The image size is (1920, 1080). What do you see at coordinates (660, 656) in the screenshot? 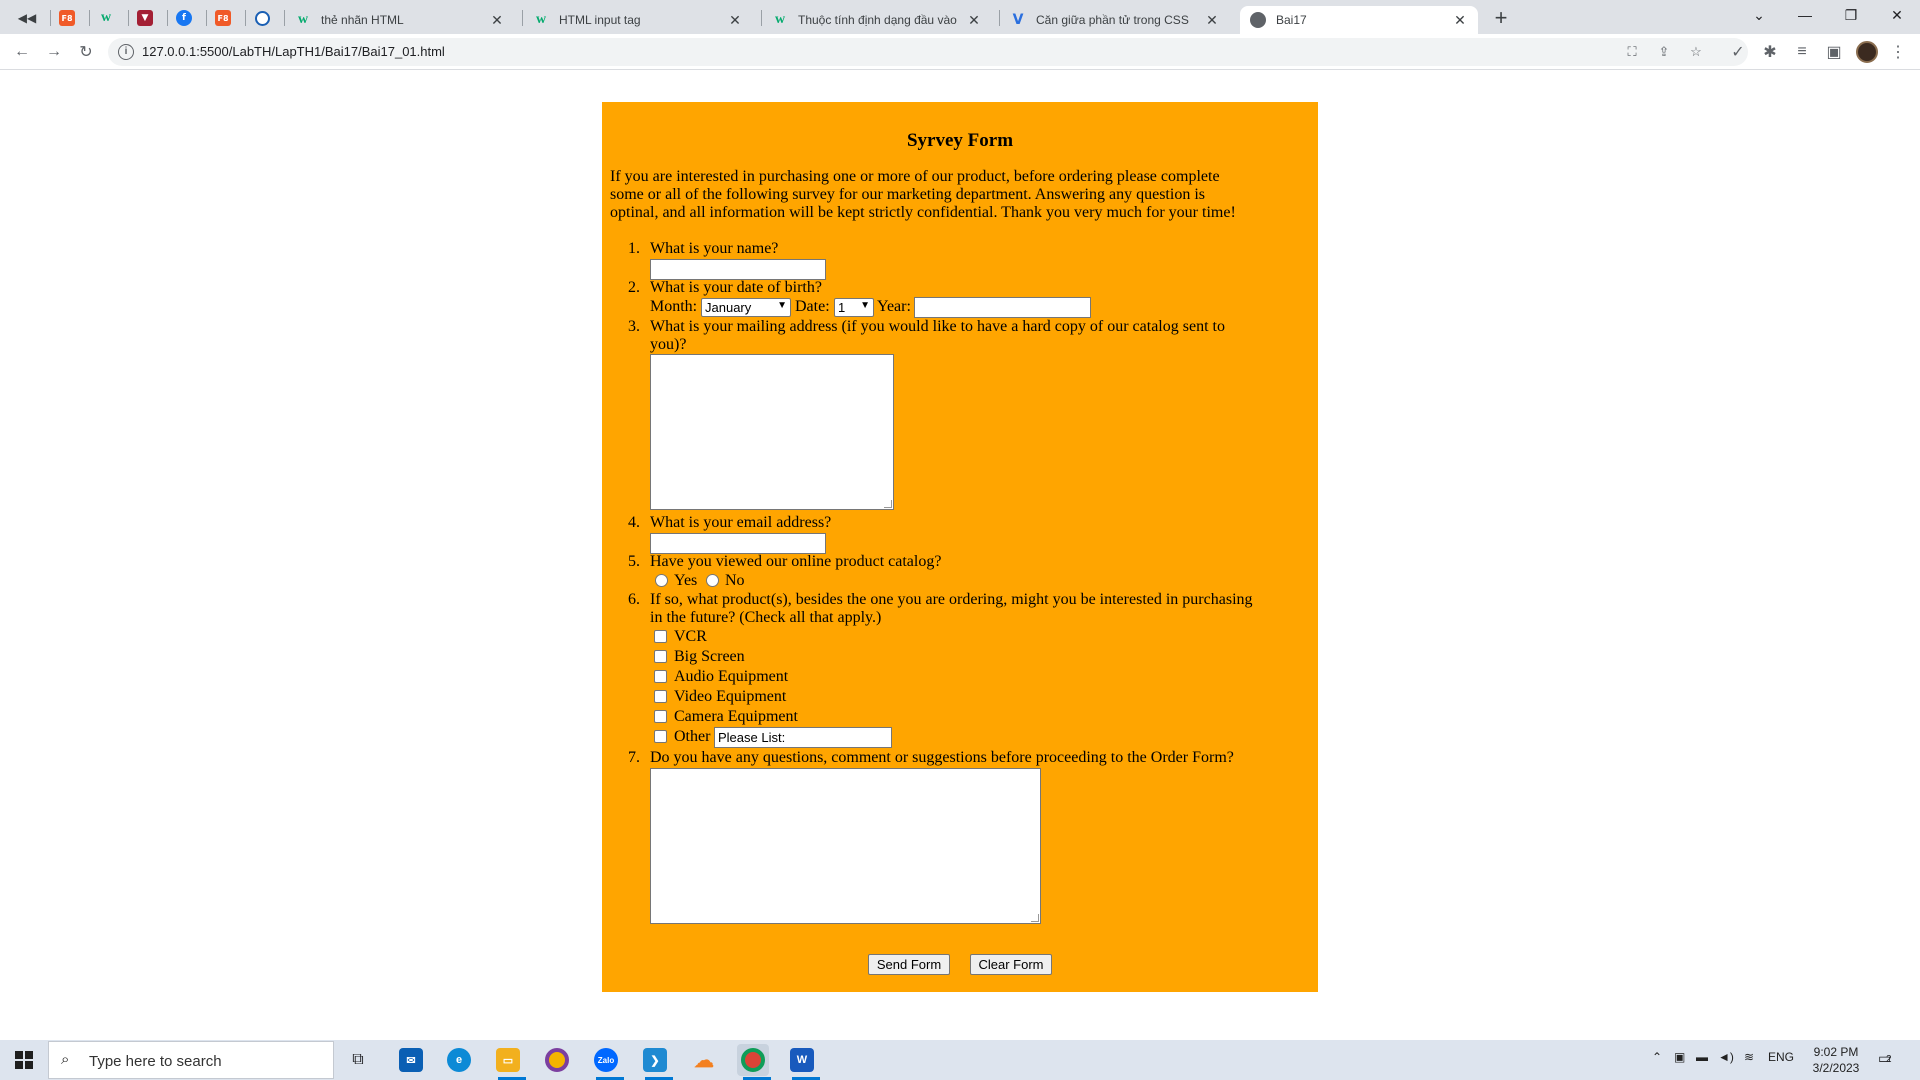
I see `big-screen-checkbox` at bounding box center [660, 656].